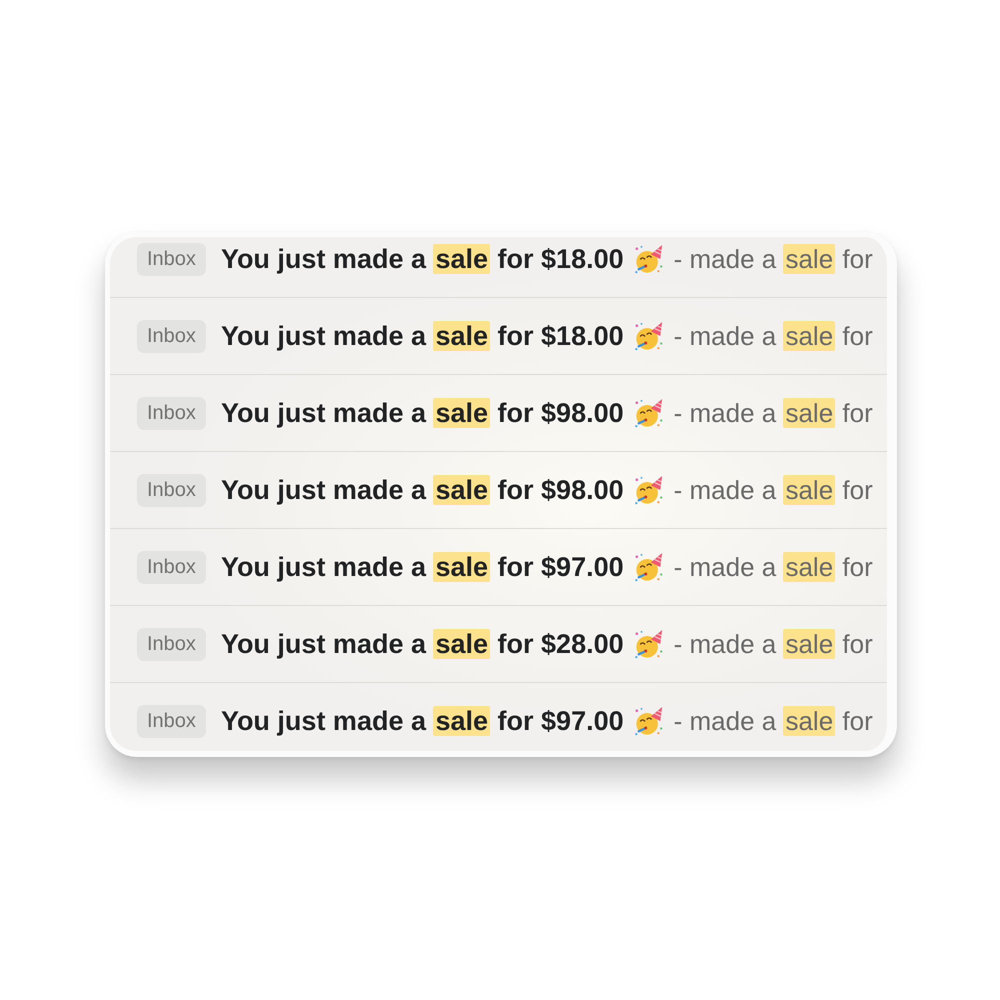  Describe the element at coordinates (422, 644) in the screenshot. I see `email-subject: You just made a sale for $28.00` at that location.